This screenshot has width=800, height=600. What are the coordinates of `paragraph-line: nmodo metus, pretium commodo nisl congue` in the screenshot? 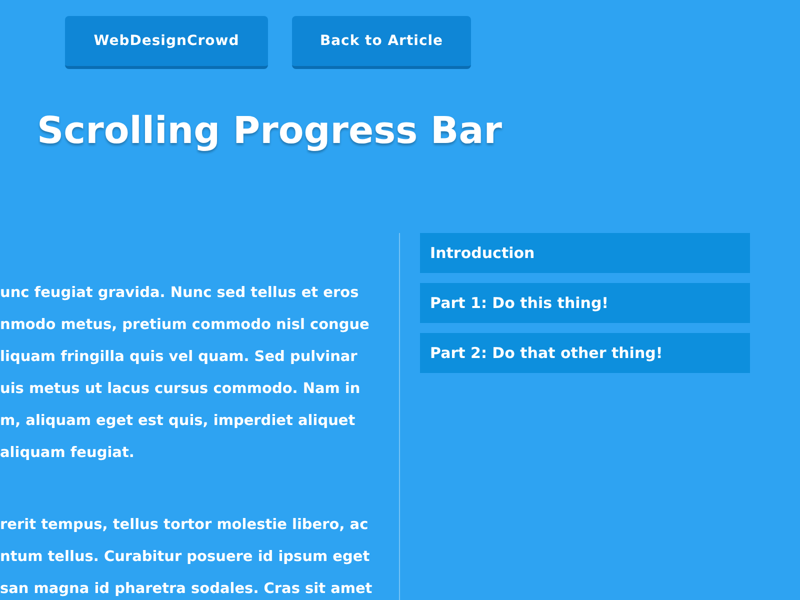 It's located at (185, 326).